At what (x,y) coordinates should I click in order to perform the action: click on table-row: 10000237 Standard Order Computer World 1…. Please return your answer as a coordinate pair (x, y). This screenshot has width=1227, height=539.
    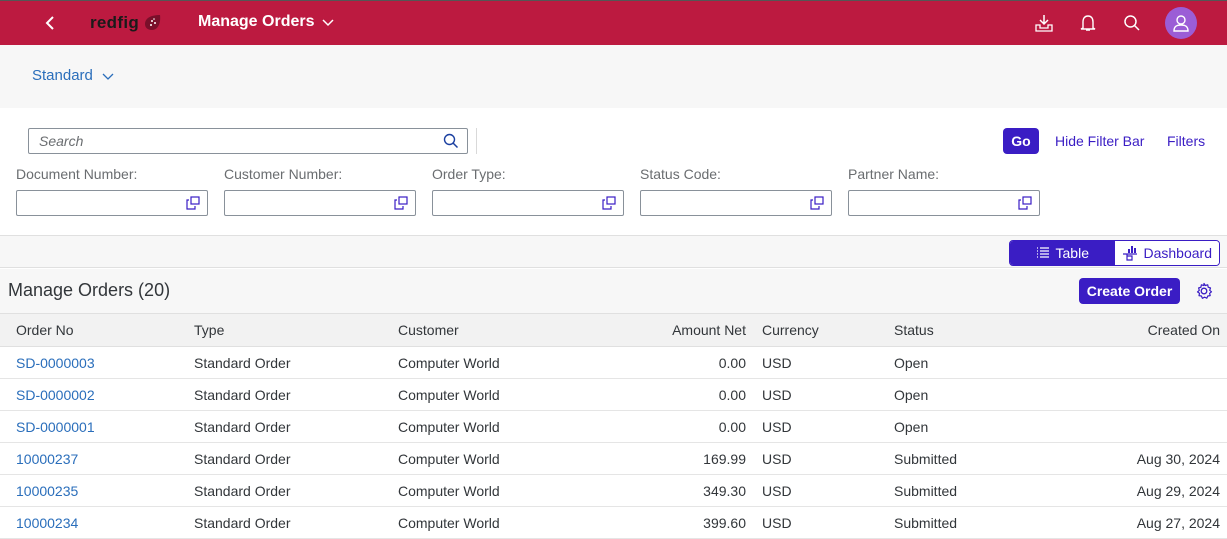
    Looking at the image, I should click on (613, 459).